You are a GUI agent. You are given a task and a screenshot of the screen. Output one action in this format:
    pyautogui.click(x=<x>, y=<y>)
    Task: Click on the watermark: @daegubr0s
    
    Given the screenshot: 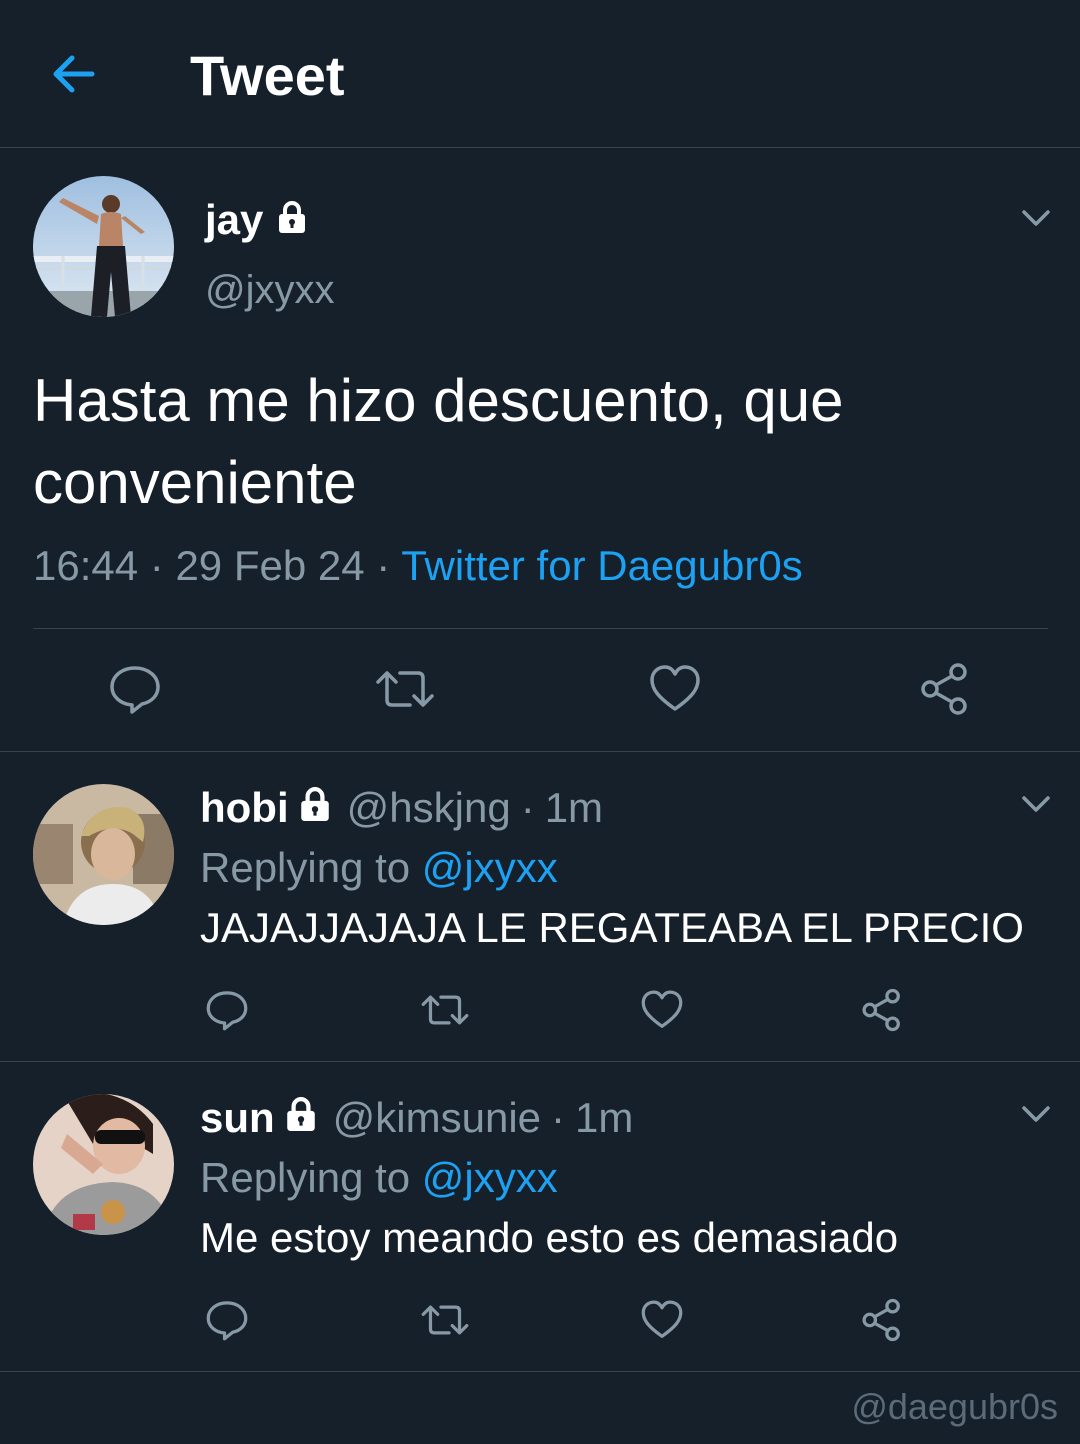 What is the action you would take?
    pyautogui.click(x=954, y=1406)
    